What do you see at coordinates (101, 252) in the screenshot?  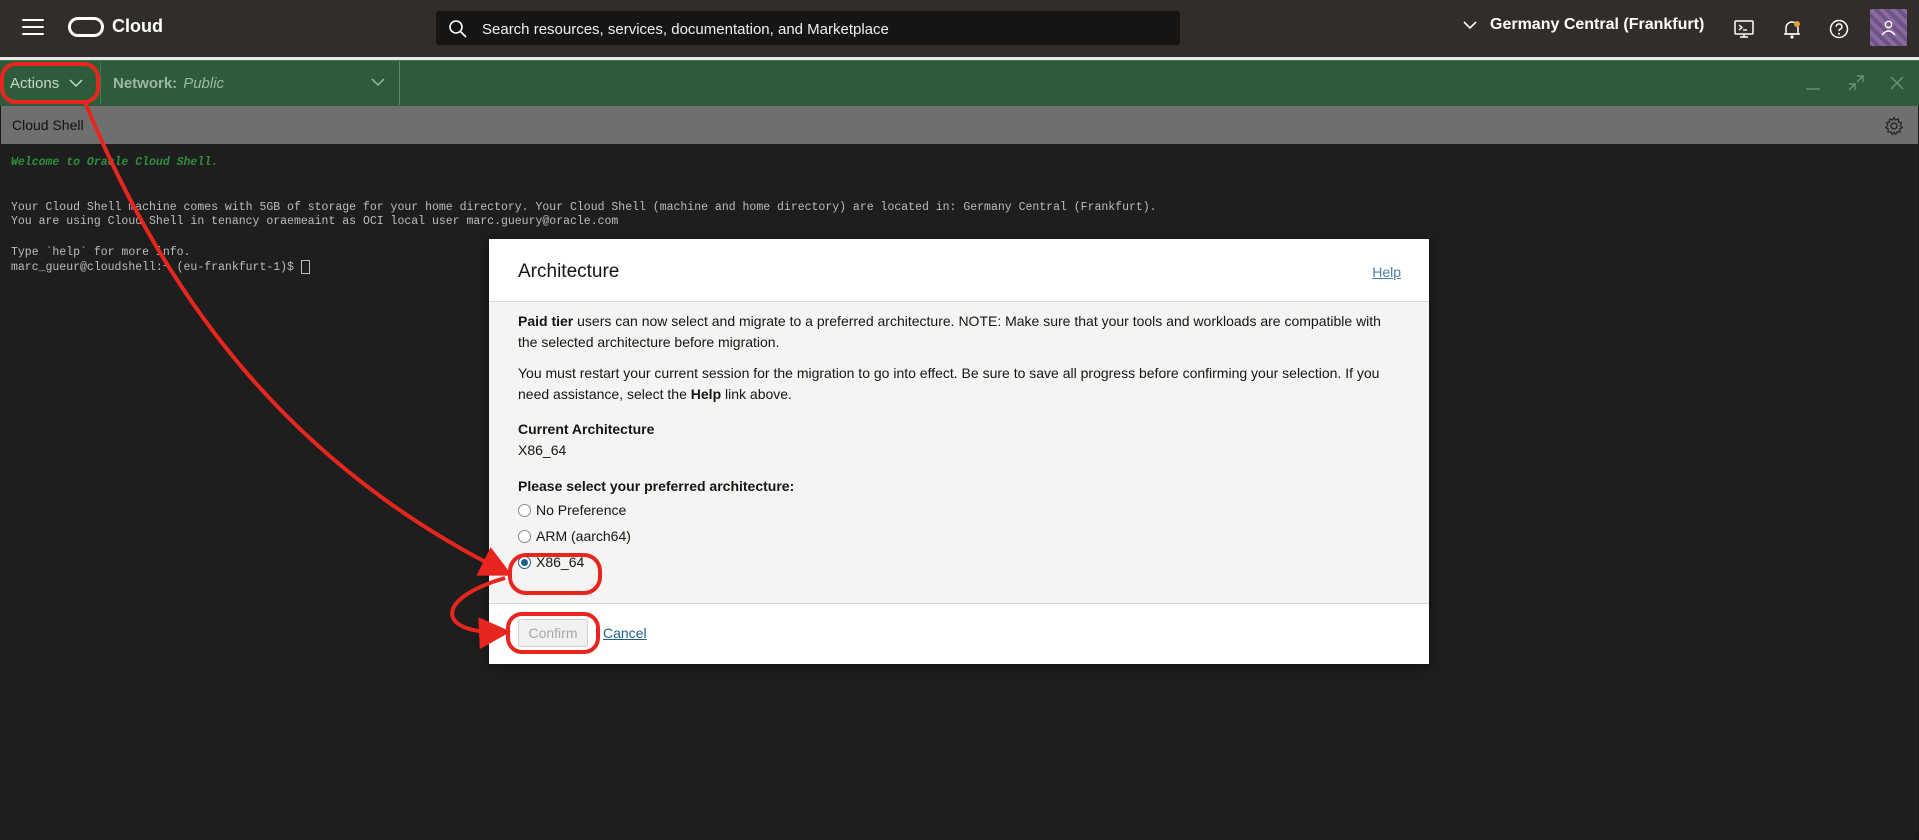 I see `terminal-line: Type `help` for more info.` at bounding box center [101, 252].